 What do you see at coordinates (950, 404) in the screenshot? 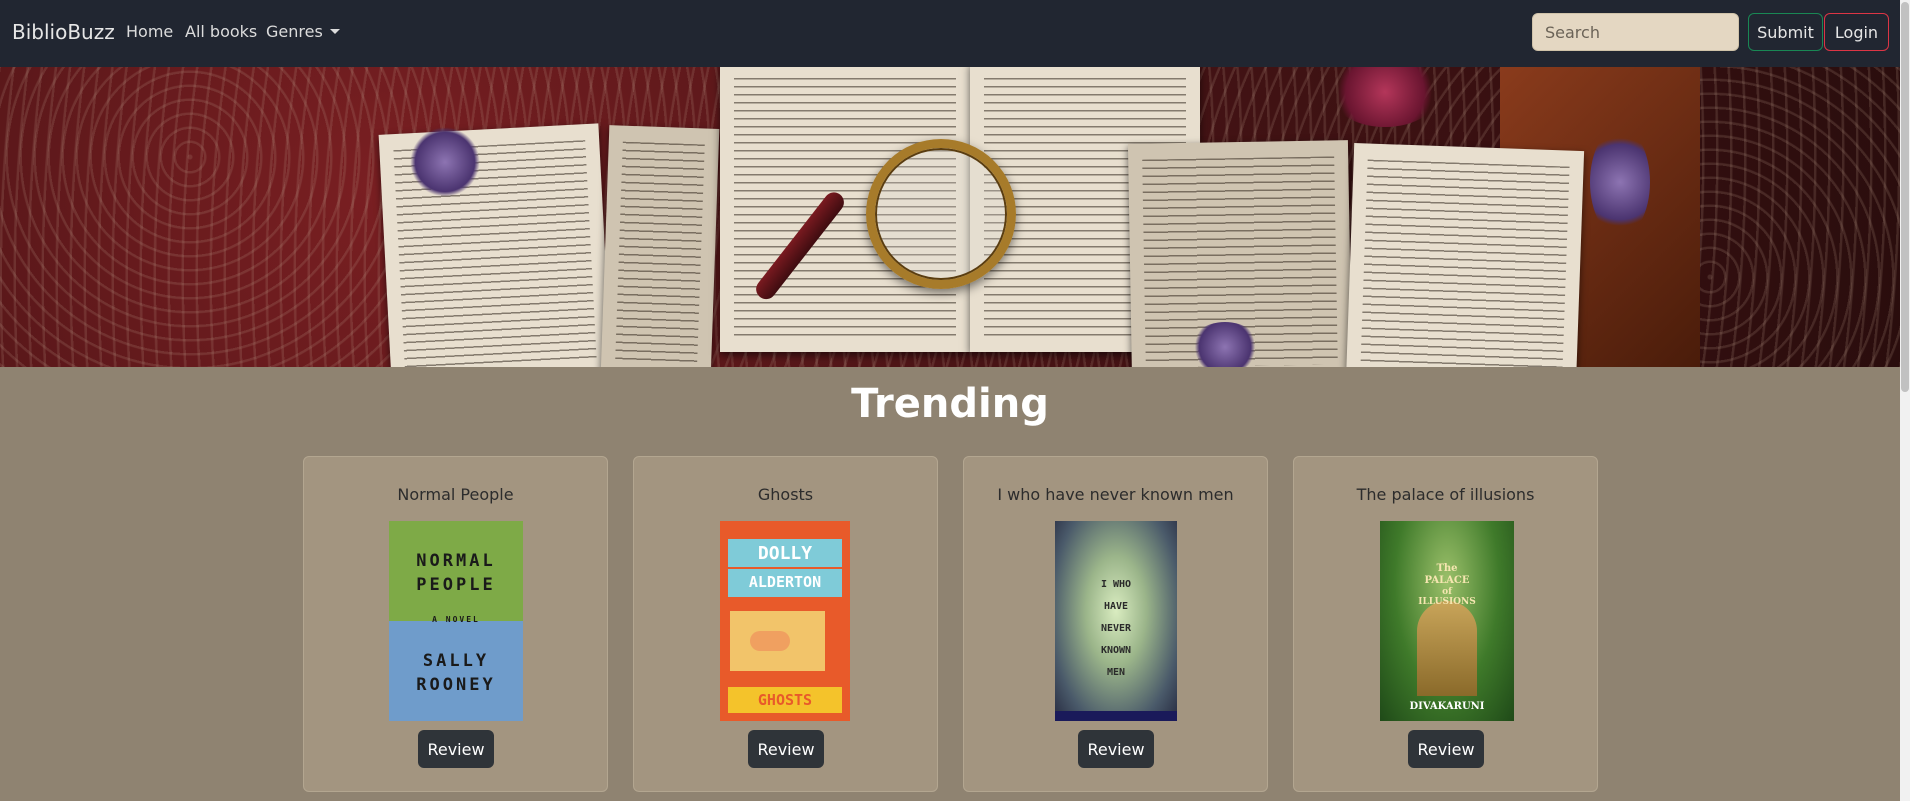
I see `trending-heading: Trending` at bounding box center [950, 404].